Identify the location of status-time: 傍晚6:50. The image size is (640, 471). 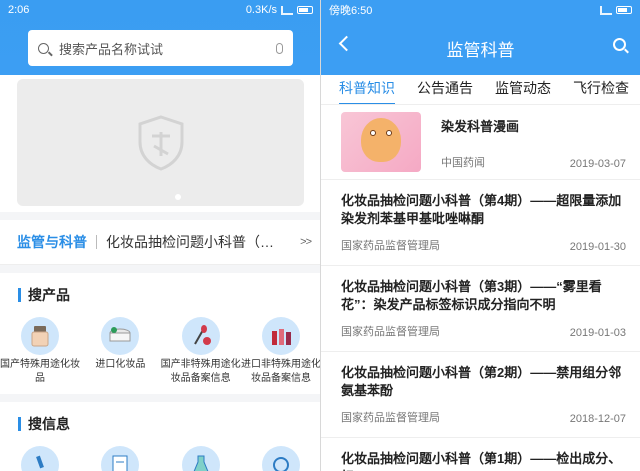
(351, 11).